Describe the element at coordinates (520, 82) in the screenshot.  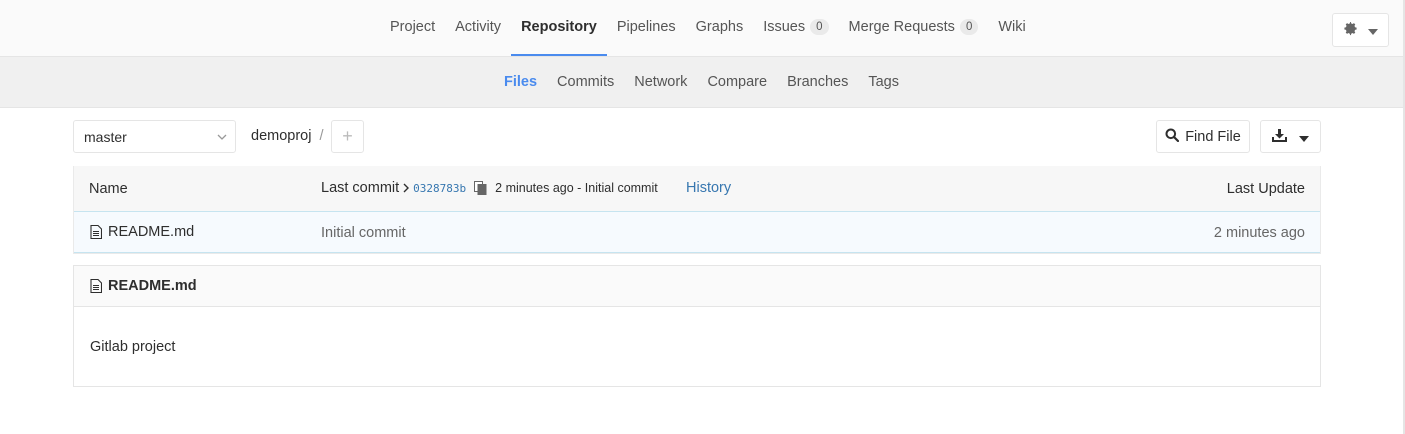
I see `subtab-files: Files` at that location.